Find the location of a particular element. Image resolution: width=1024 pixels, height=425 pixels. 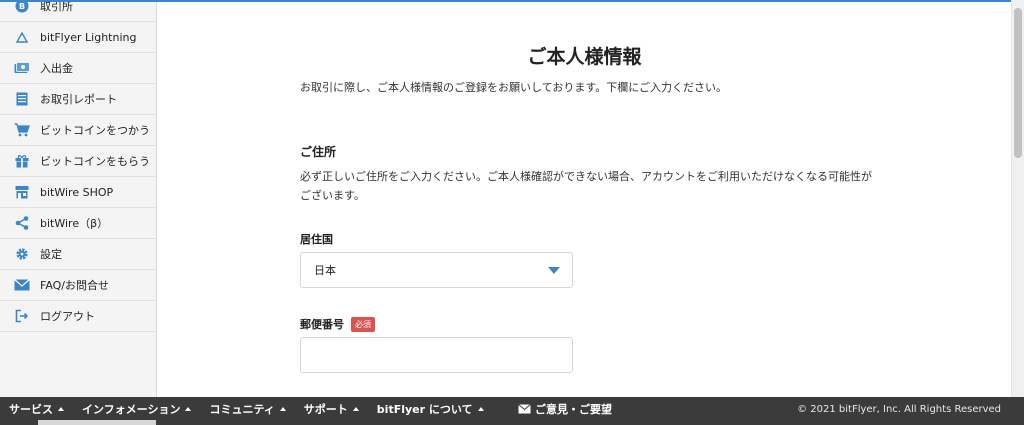

footer-nav-about: bitFlyer について is located at coordinates (430, 409).